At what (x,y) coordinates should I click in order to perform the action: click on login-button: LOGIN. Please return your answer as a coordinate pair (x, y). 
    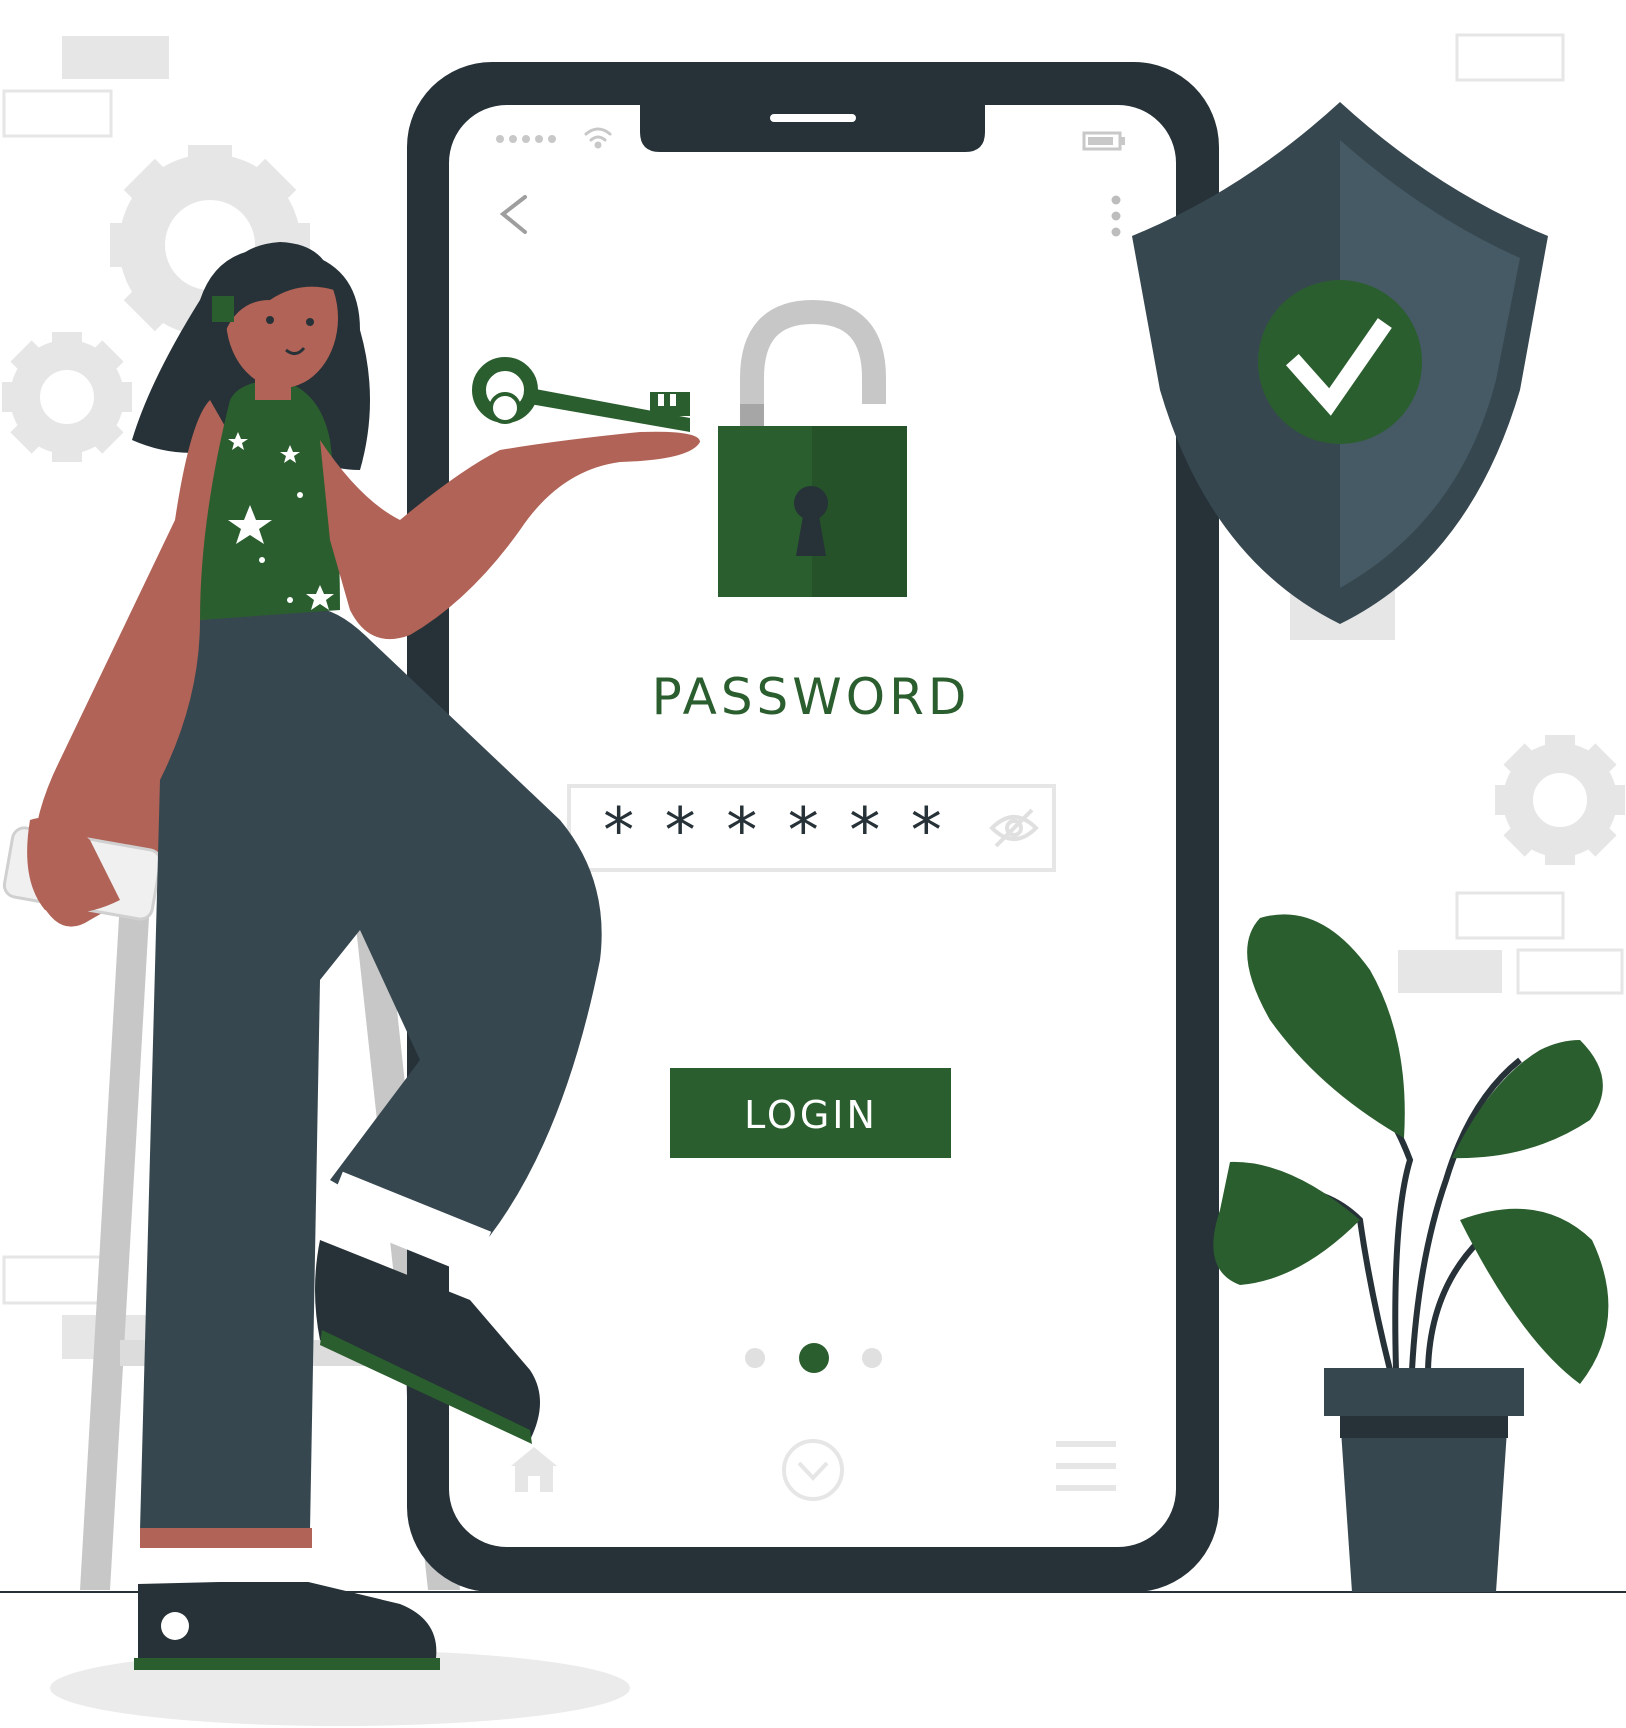
    Looking at the image, I should click on (810, 1113).